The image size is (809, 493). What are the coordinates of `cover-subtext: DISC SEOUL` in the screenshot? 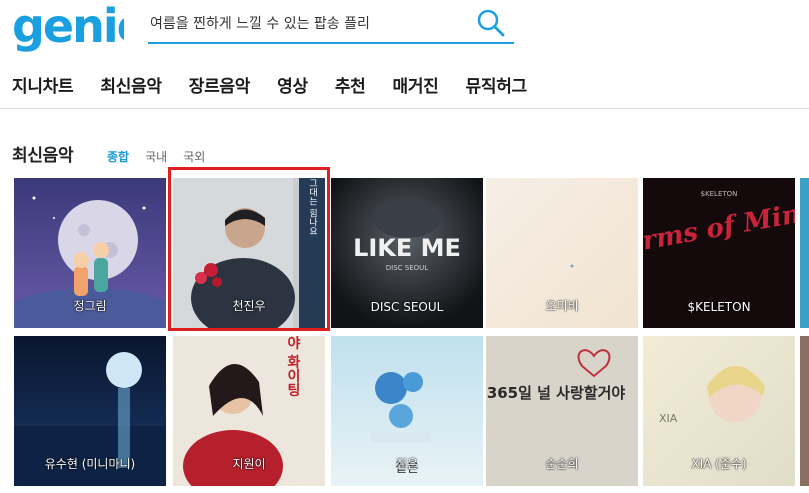 It's located at (407, 268).